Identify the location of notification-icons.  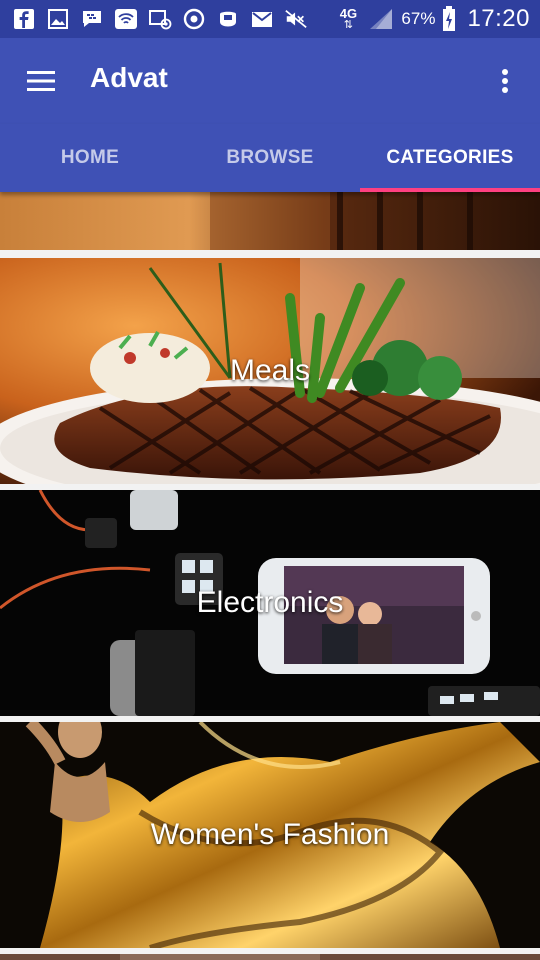
(160, 19).